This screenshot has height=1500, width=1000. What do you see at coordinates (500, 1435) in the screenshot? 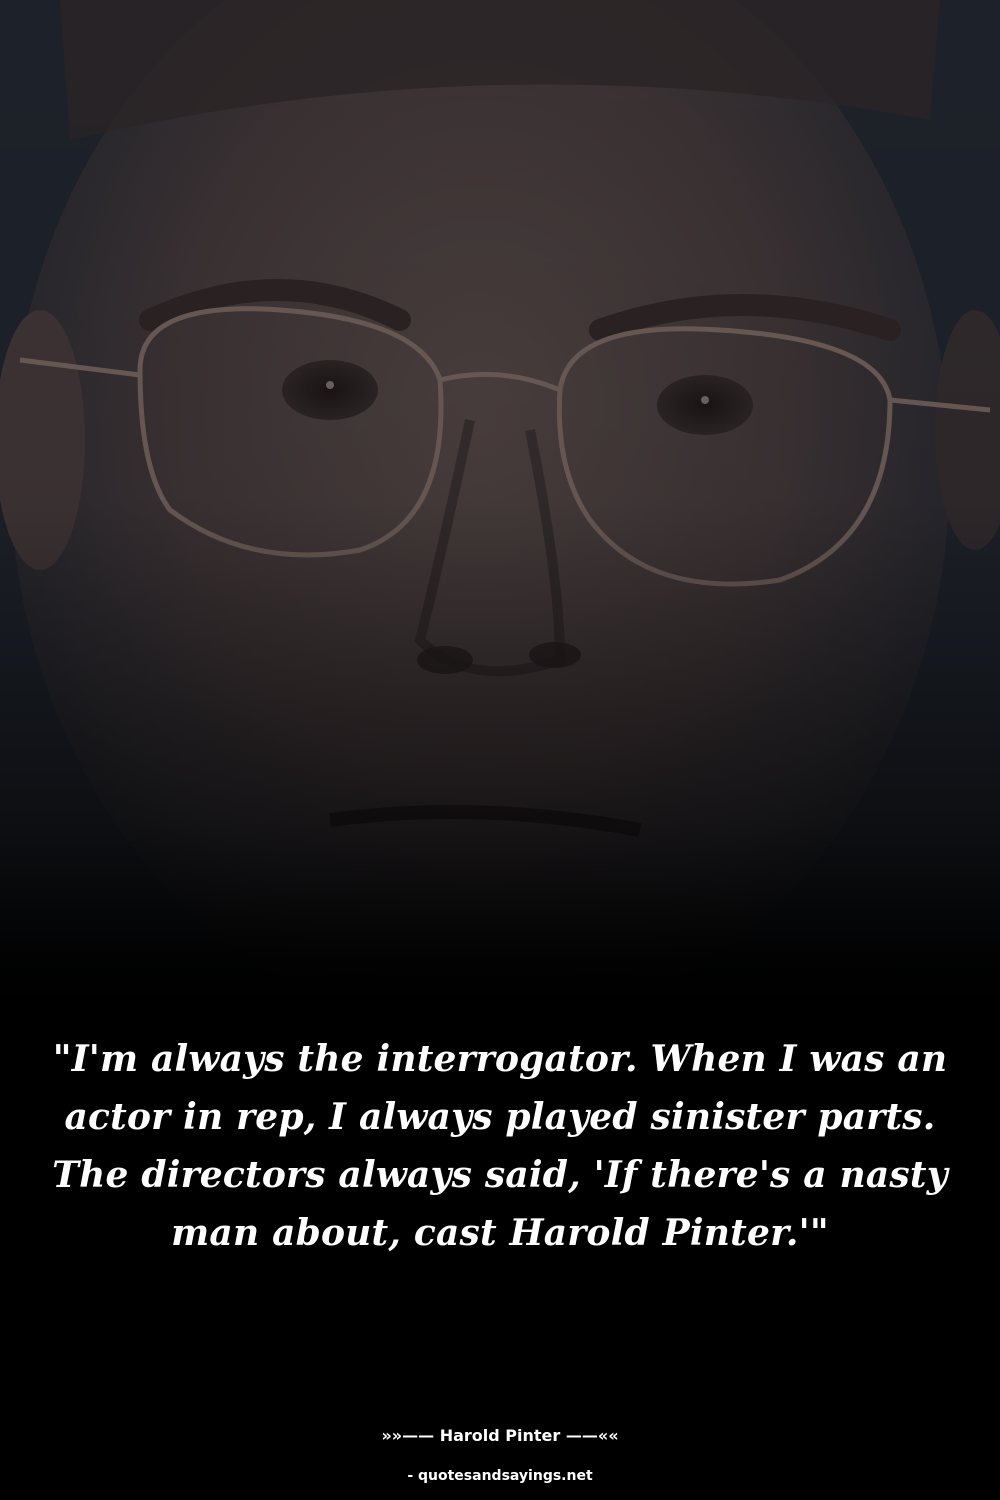
I see `author-attribution: »»—— Harold Pinter ——««` at bounding box center [500, 1435].